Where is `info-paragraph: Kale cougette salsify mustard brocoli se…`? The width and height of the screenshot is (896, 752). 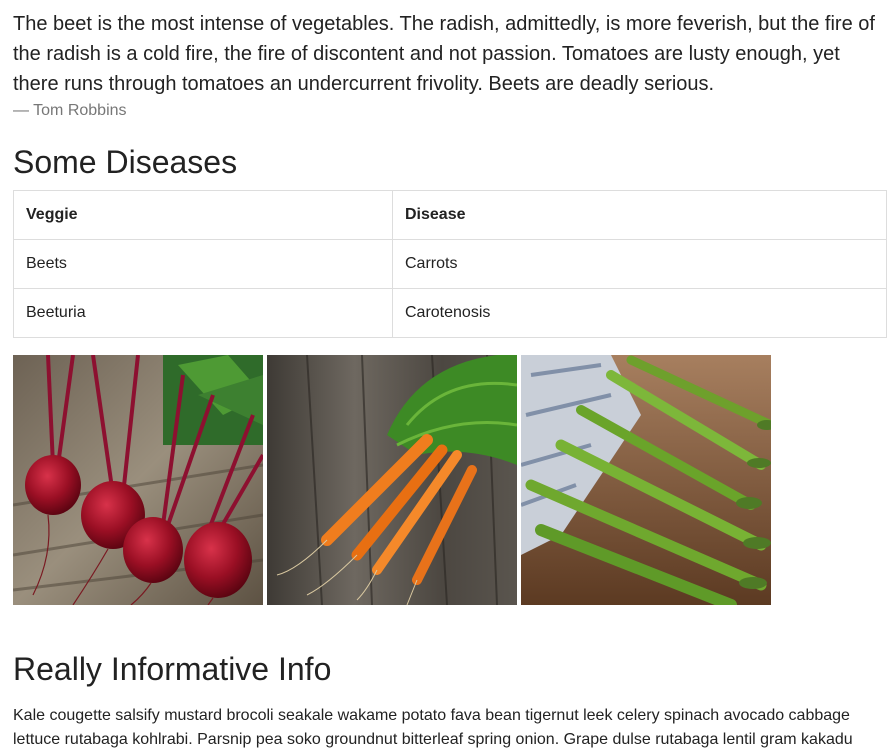 info-paragraph: Kale cougette salsify mustard brocoli se… is located at coordinates (433, 727).